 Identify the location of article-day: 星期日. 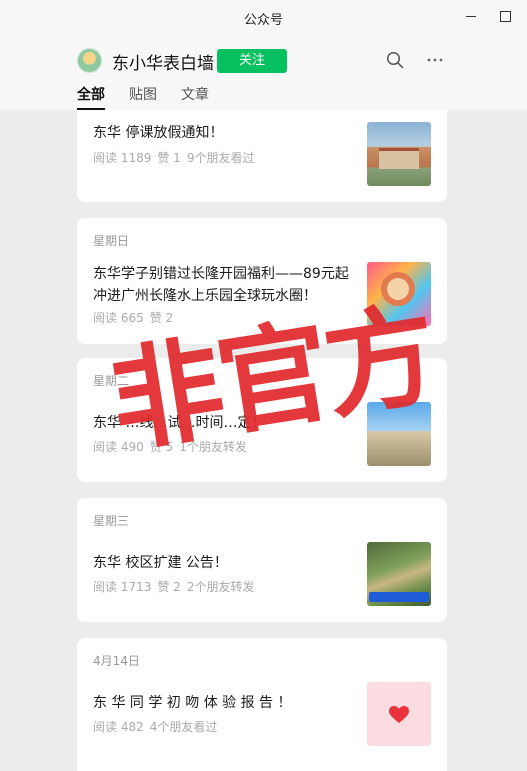
(111, 241).